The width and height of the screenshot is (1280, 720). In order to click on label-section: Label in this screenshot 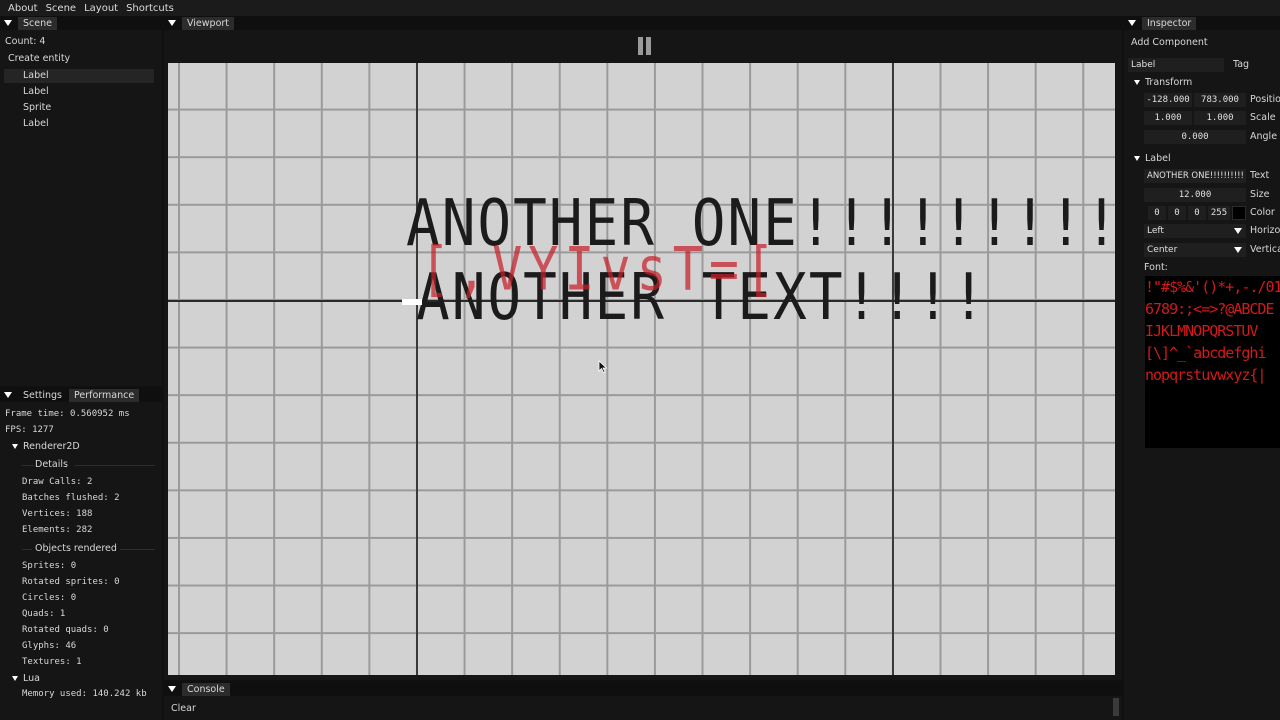, I will do `click(1152, 158)`.